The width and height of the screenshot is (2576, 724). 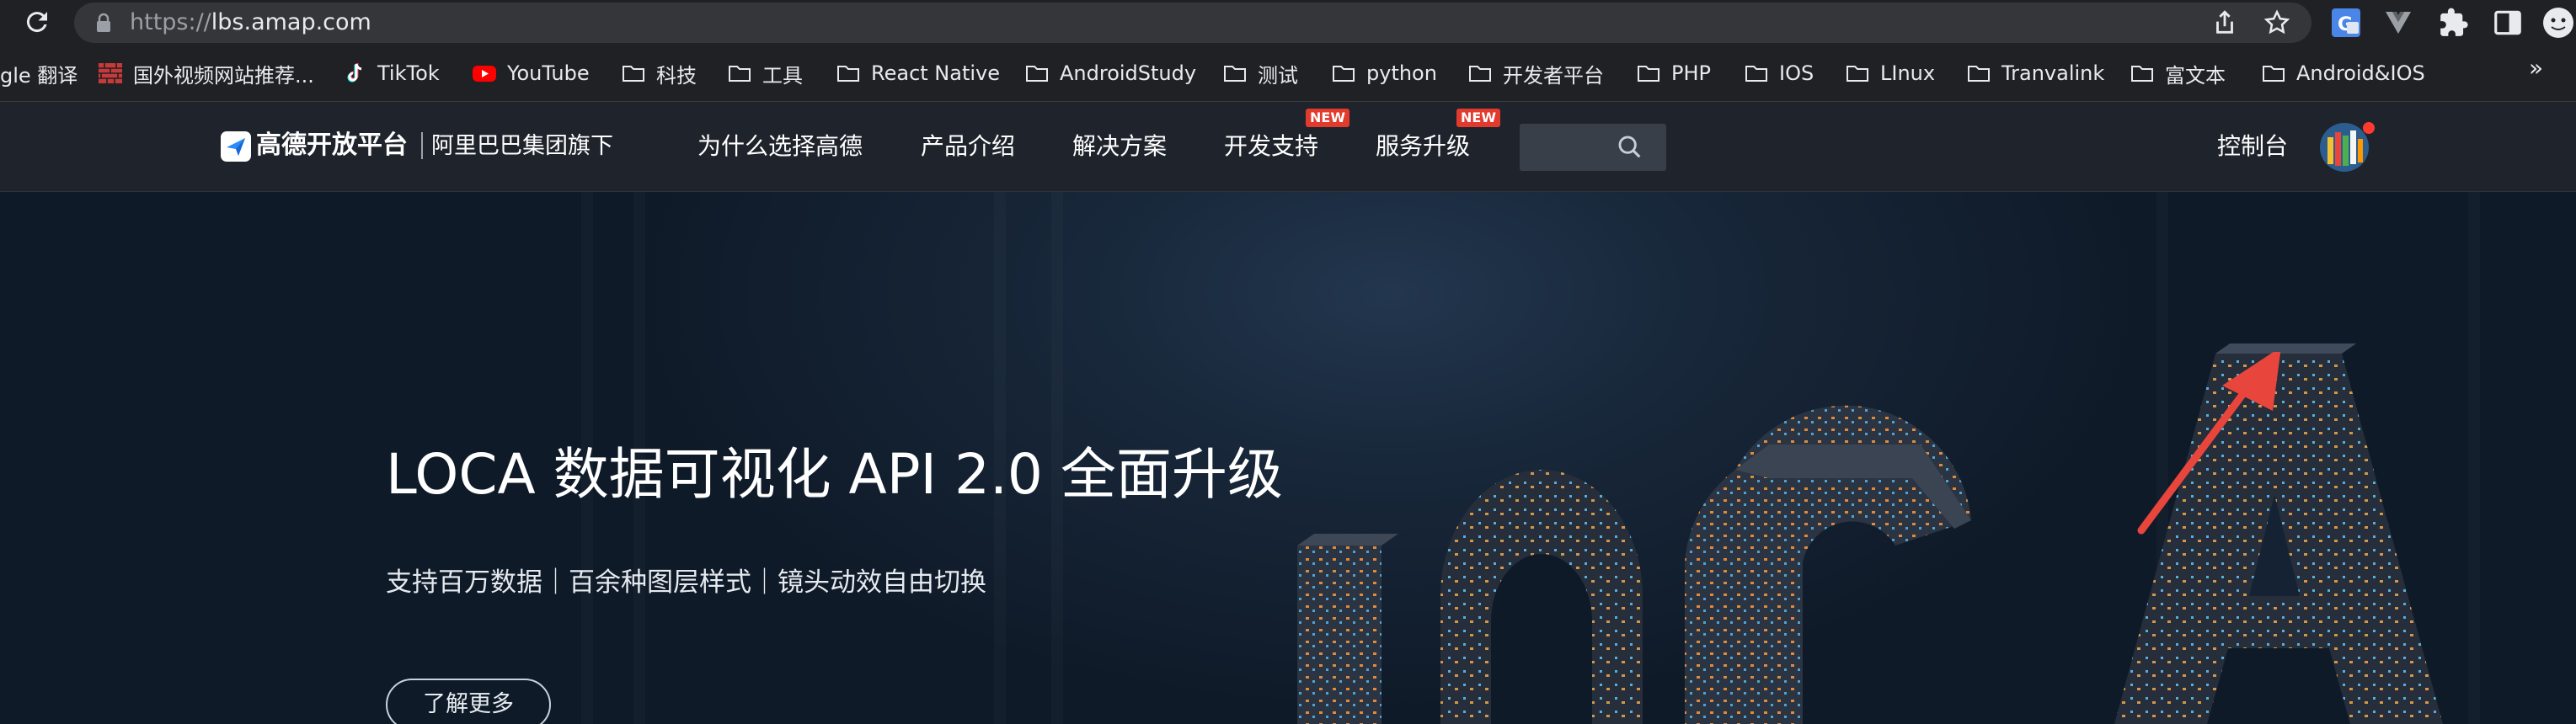 What do you see at coordinates (1796, 73) in the screenshot?
I see `bookmark-label: IOS` at bounding box center [1796, 73].